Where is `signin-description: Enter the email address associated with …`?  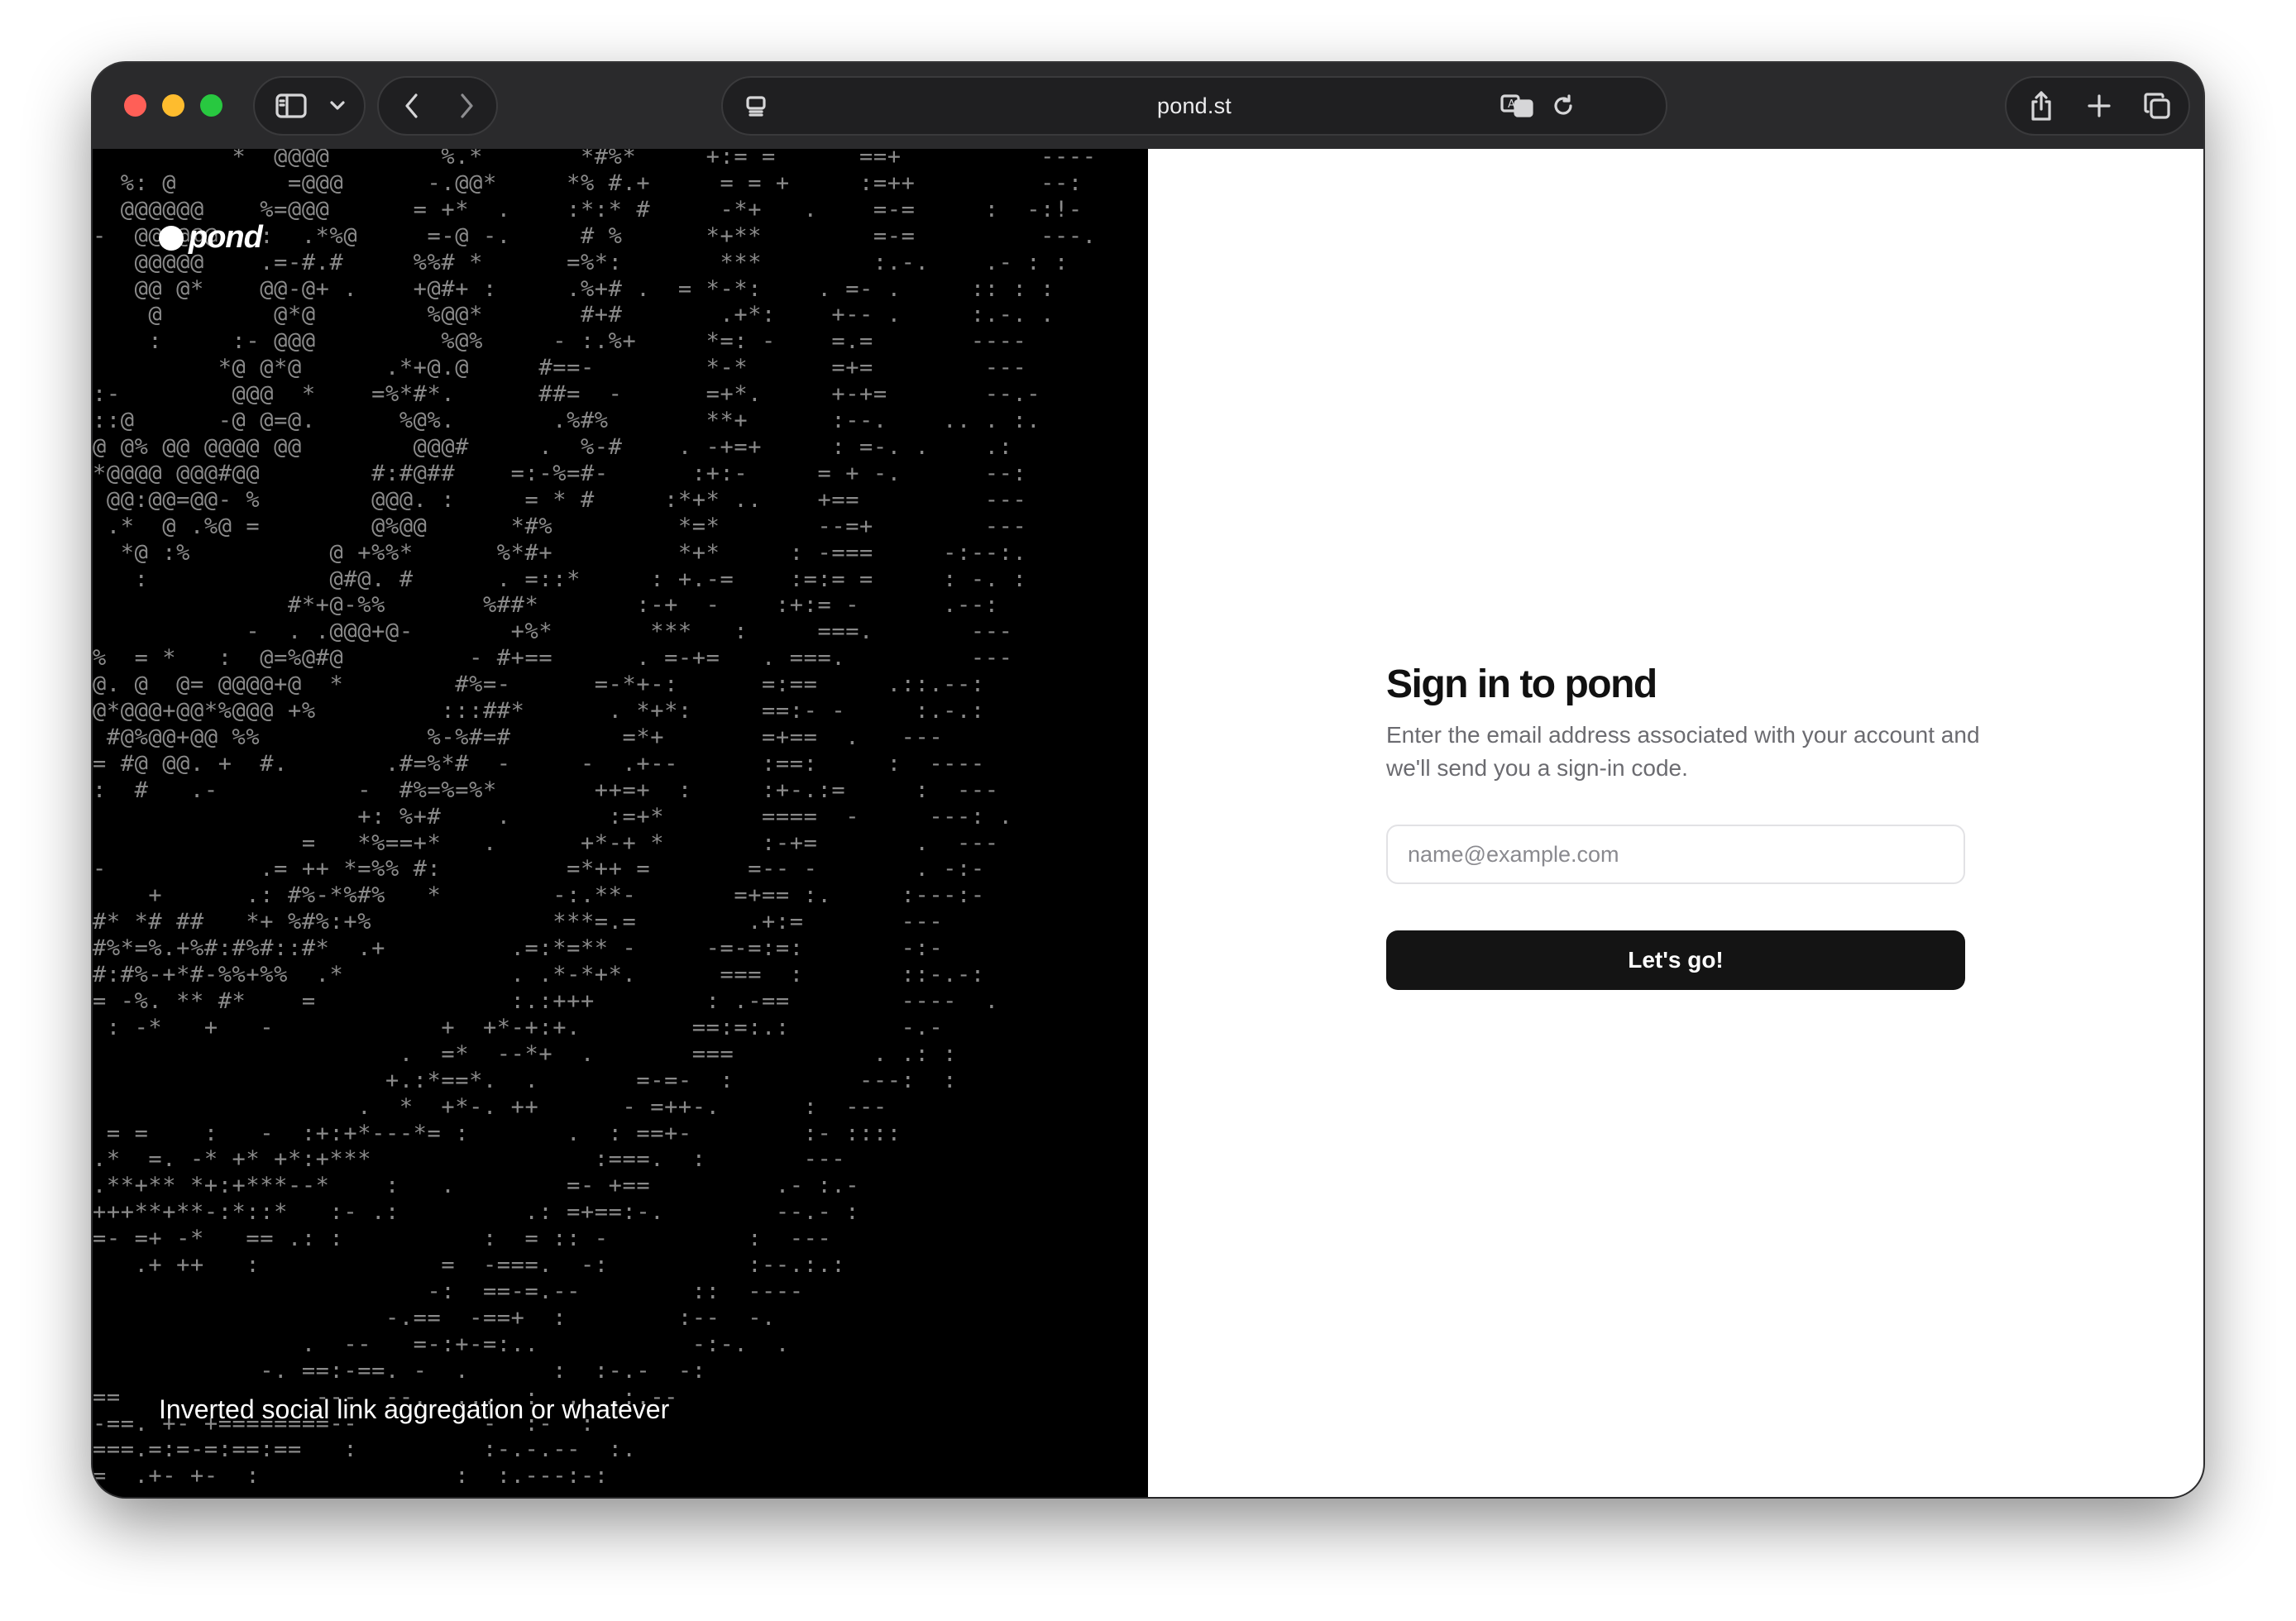
signin-description: Enter the email address associated with … is located at coordinates (1683, 751).